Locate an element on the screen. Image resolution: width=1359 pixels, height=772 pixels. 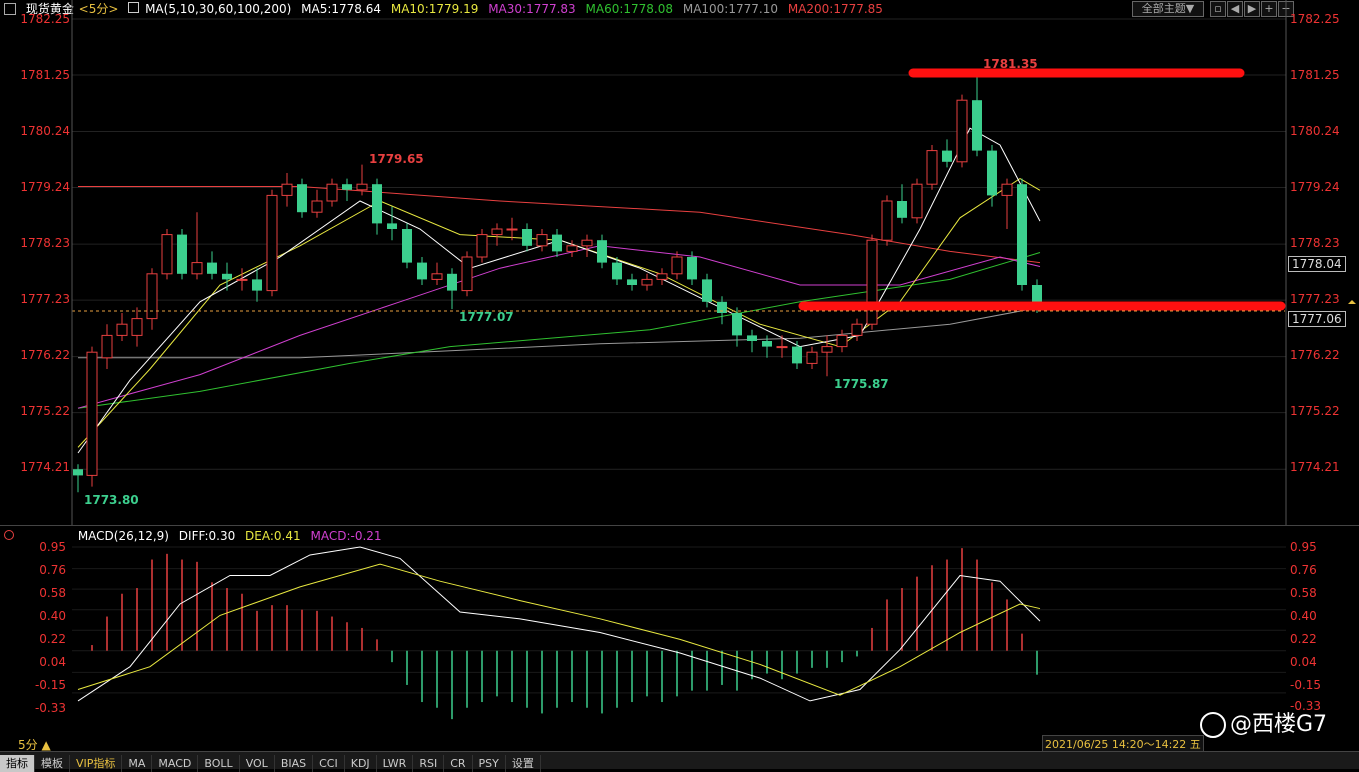
swing-high-annotation: 1779.65 is located at coordinates (396, 159).